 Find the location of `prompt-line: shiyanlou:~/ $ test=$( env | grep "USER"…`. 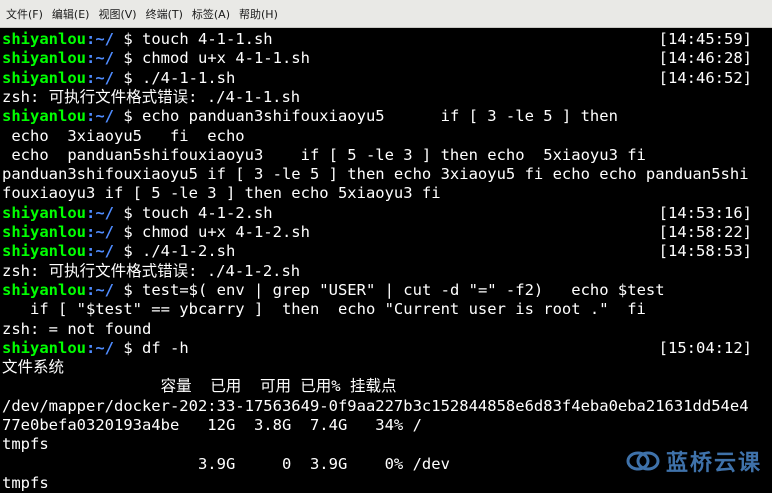

prompt-line: shiyanlou:~/ $ test=$( env | grep "USER"… is located at coordinates (382, 290).